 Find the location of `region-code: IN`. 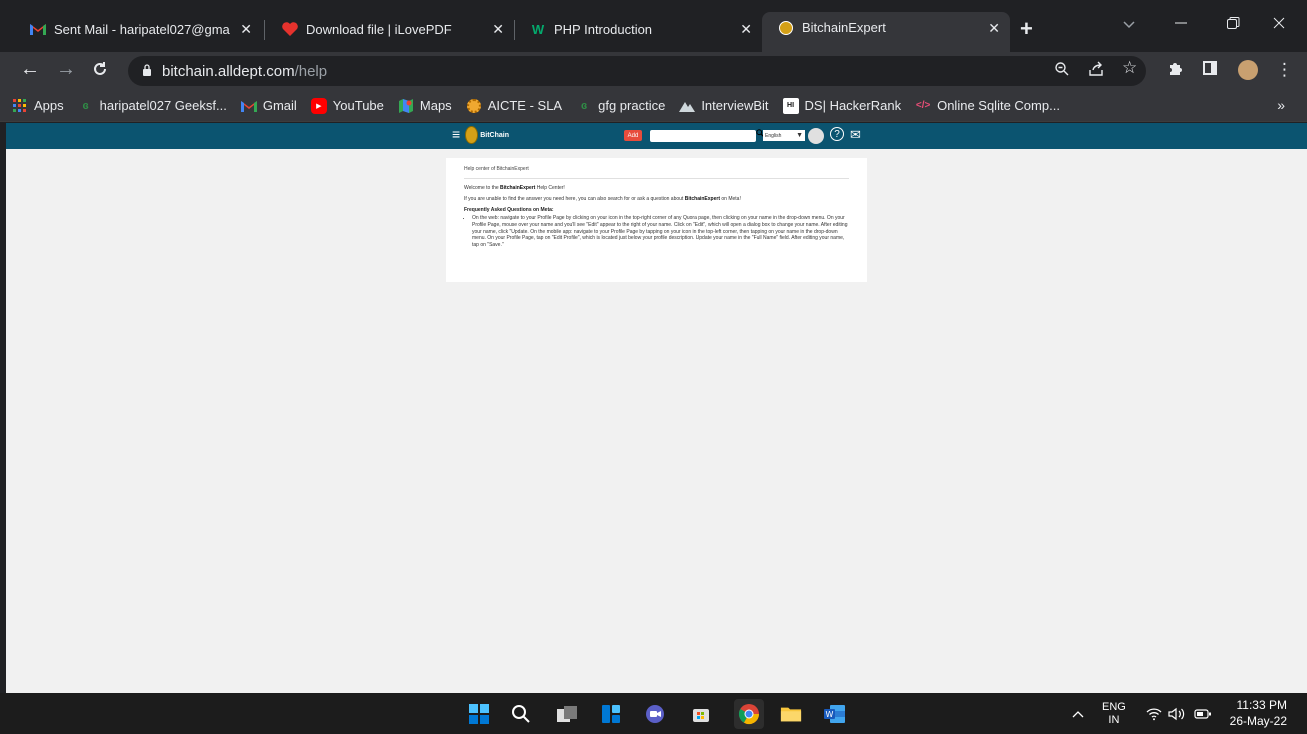

region-code: IN is located at coordinates (1114, 719).